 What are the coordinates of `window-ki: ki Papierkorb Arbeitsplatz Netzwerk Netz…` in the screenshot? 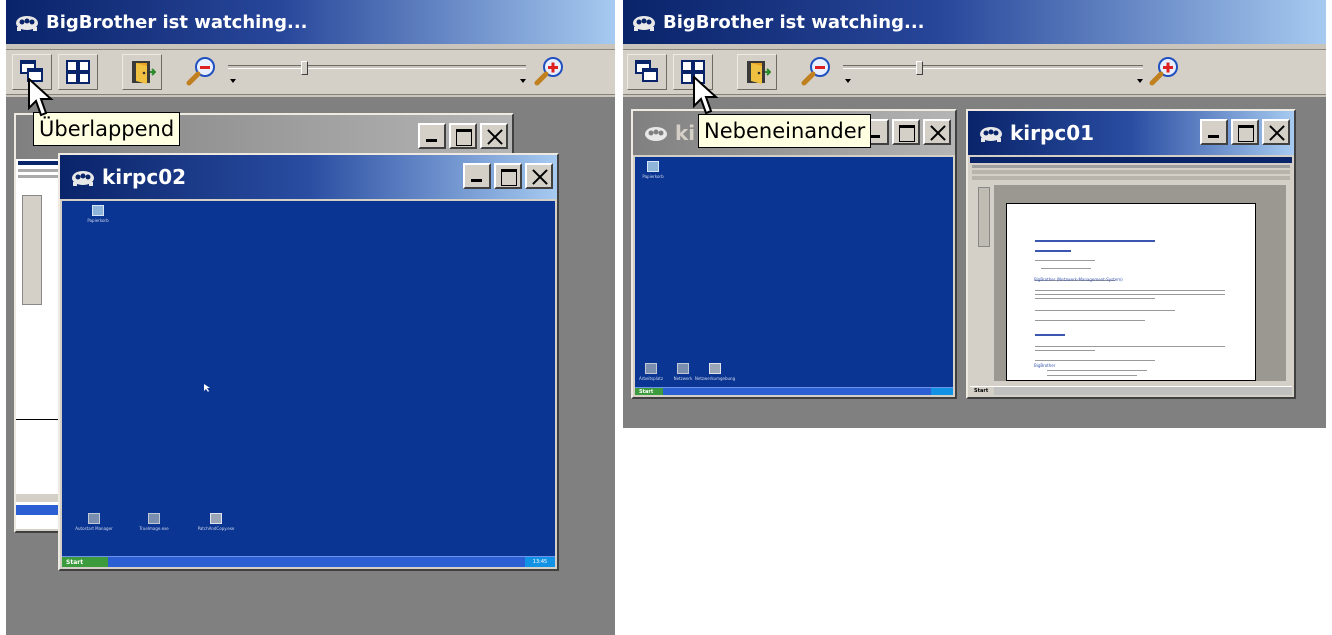 It's located at (794, 254).